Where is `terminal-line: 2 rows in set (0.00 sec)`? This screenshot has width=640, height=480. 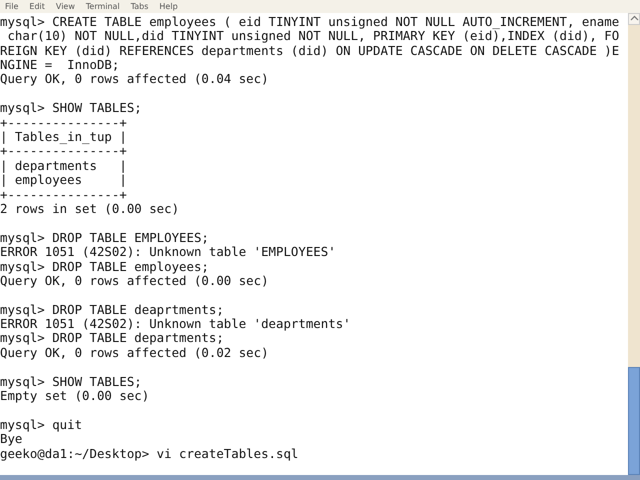 terminal-line: 2 rows in set (0.00 sec) is located at coordinates (90, 209).